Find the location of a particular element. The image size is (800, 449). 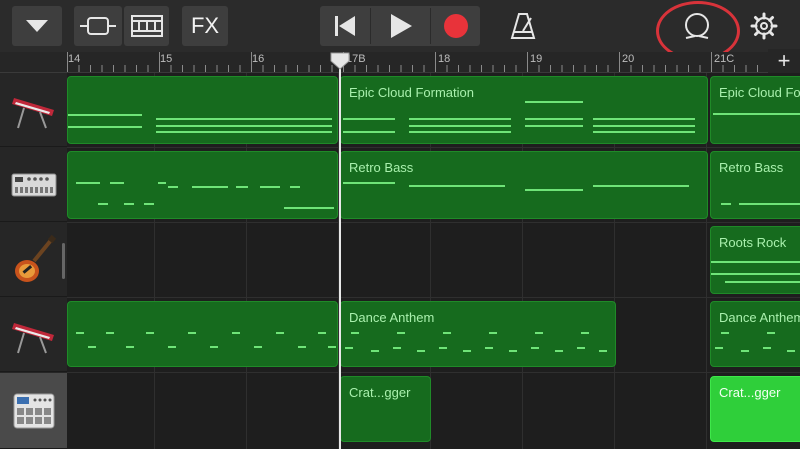

tracks-view-icon is located at coordinates (98, 26).